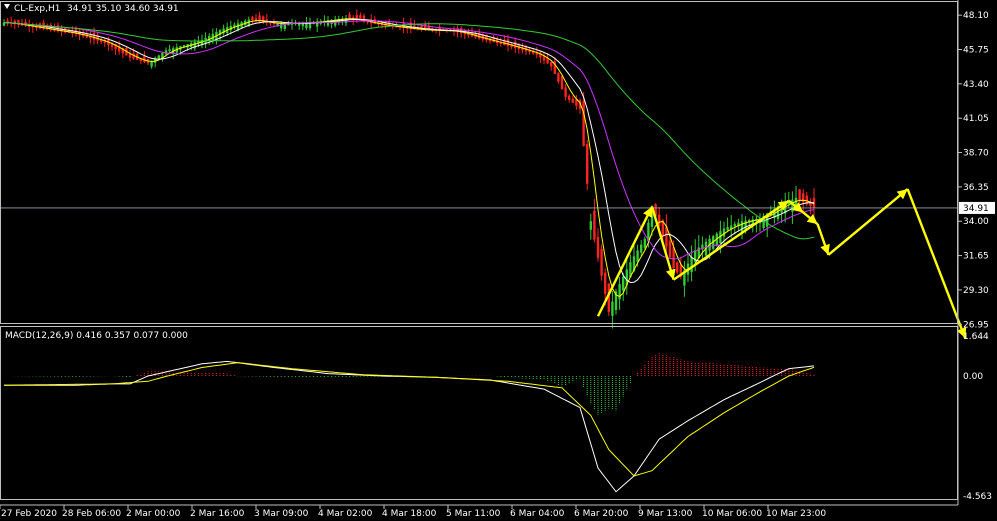  What do you see at coordinates (796, 514) in the screenshot?
I see `time-tick-label: 10 Mar 23:00` at bounding box center [796, 514].